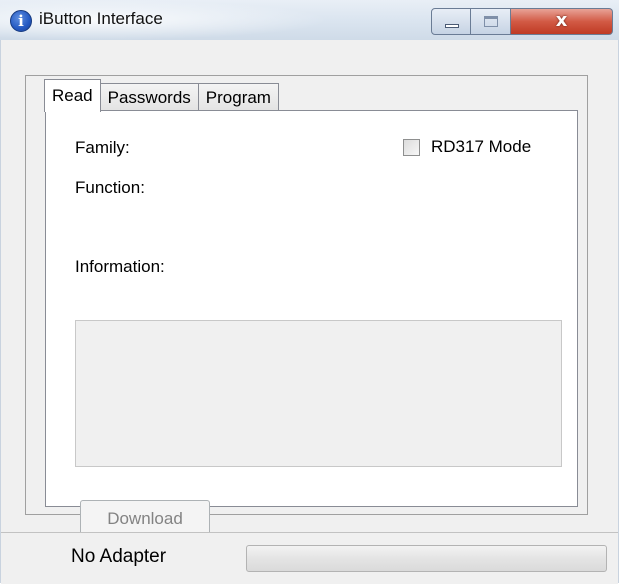 The width and height of the screenshot is (619, 584). I want to click on rd317-mode-checkbox, so click(411, 147).